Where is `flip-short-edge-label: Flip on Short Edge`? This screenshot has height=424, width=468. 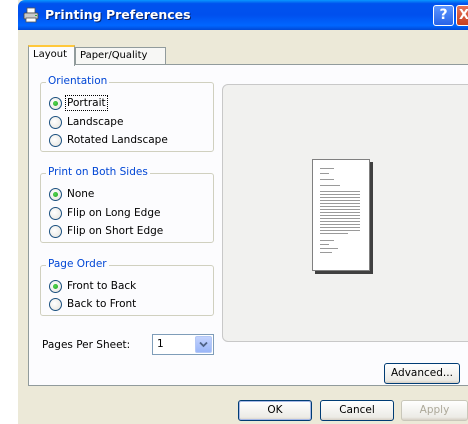 flip-short-edge-label: Flip on Short Edge is located at coordinates (115, 231).